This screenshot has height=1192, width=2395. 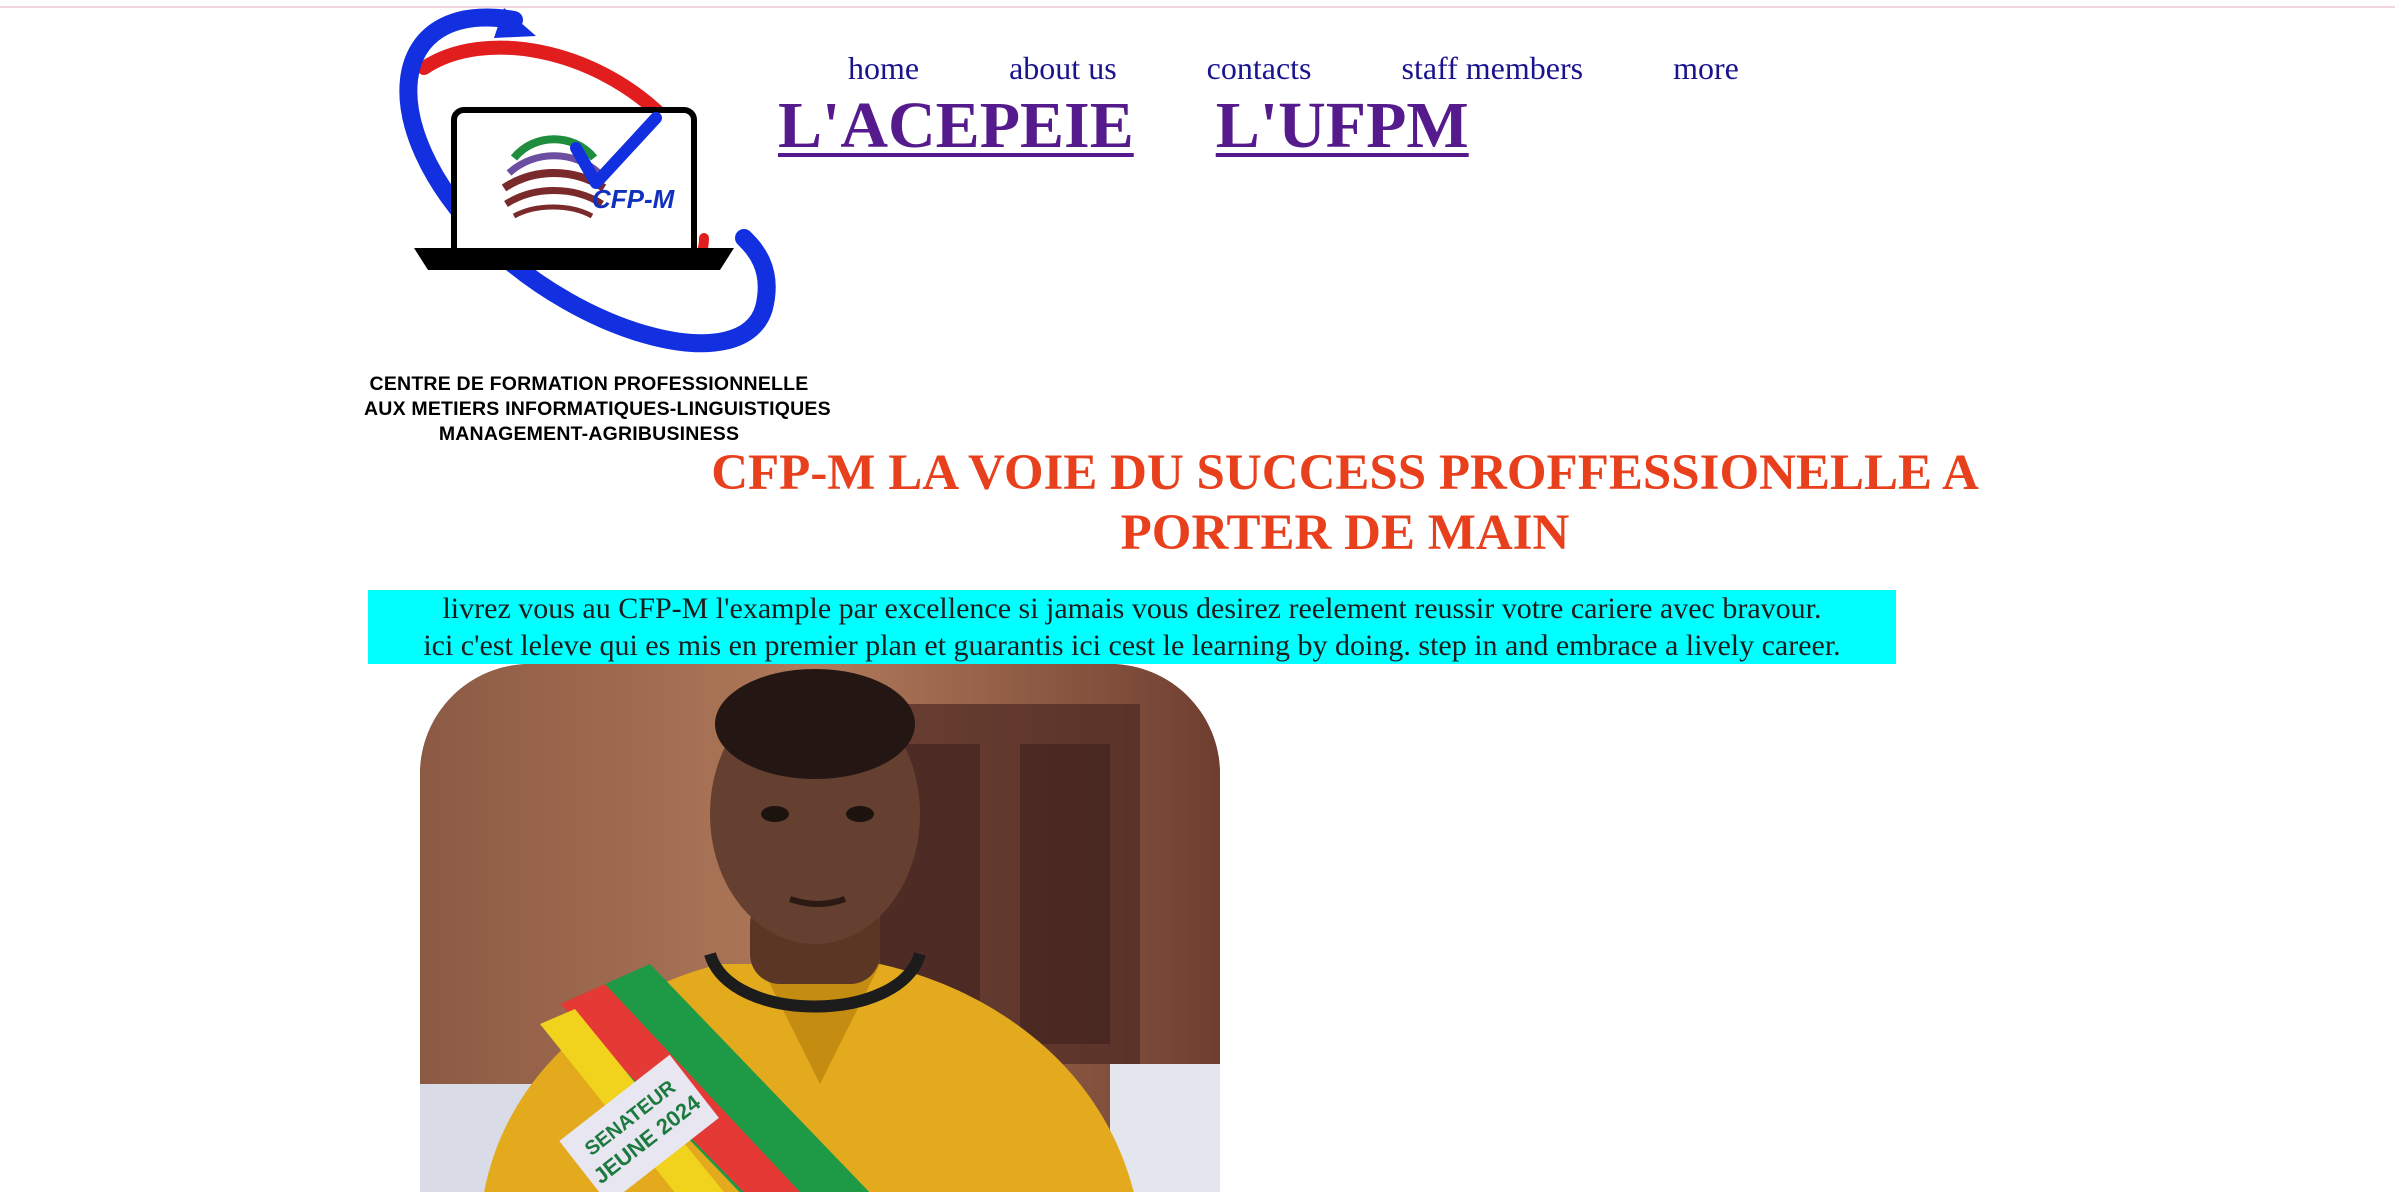 What do you see at coordinates (633, 199) in the screenshot?
I see `logo-badge-text: CFP-M` at bounding box center [633, 199].